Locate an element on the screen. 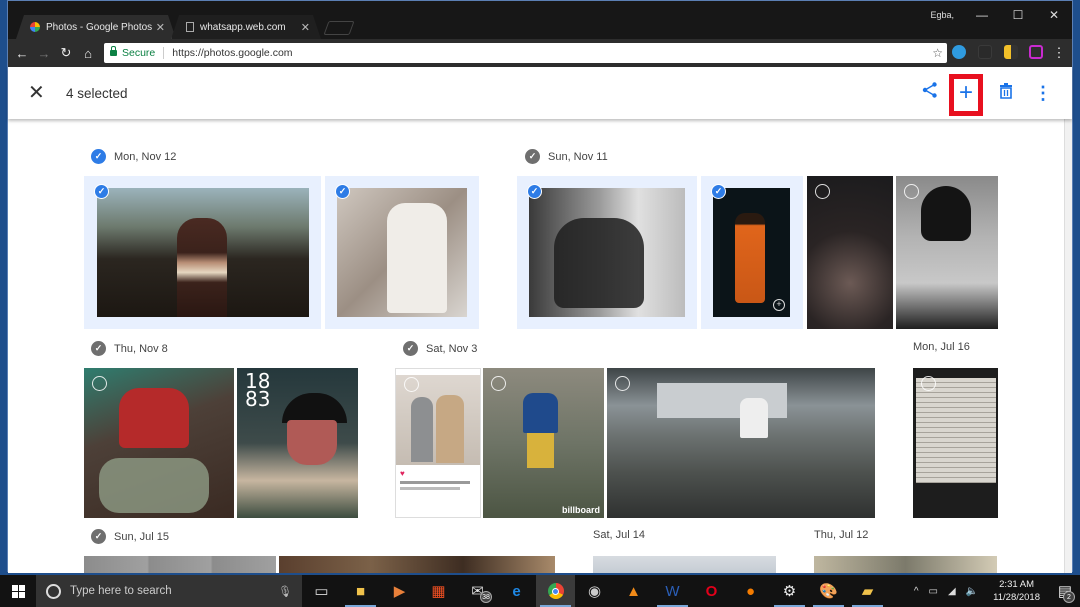 The height and width of the screenshot is (607, 1080). tab-google-photos: Photos - Google Photos ✕ is located at coordinates (96, 27).